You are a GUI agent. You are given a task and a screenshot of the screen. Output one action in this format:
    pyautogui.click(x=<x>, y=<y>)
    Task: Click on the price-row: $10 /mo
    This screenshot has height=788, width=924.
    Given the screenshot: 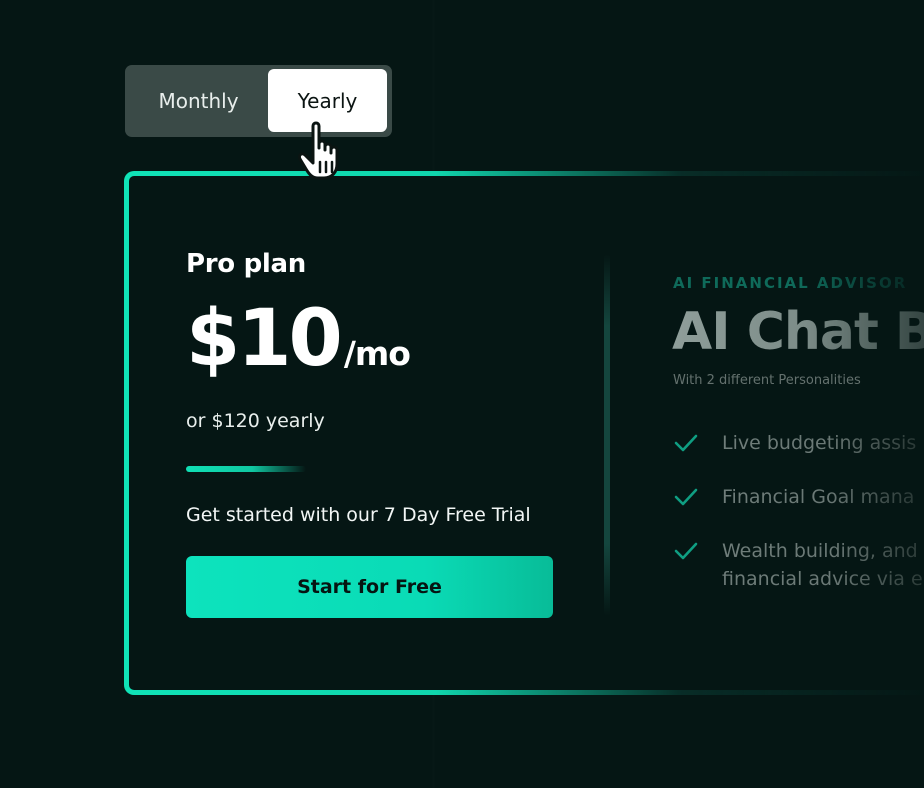 What is the action you would take?
    pyautogui.click(x=298, y=339)
    